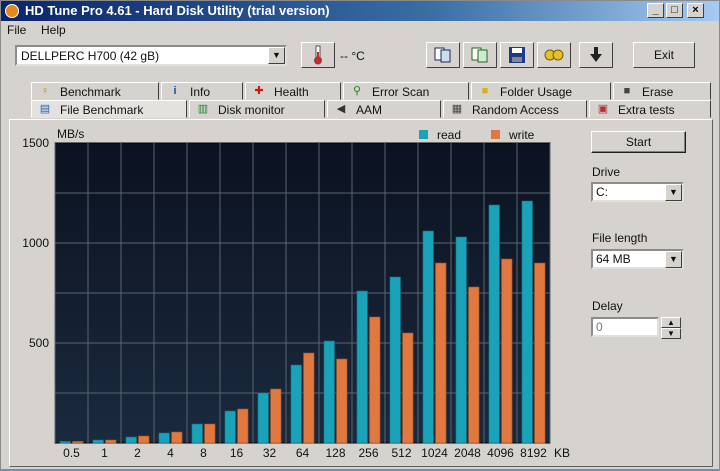 Image resolution: width=720 pixels, height=471 pixels. Describe the element at coordinates (39, 343) in the screenshot. I see `y-tick-label: 500` at that location.